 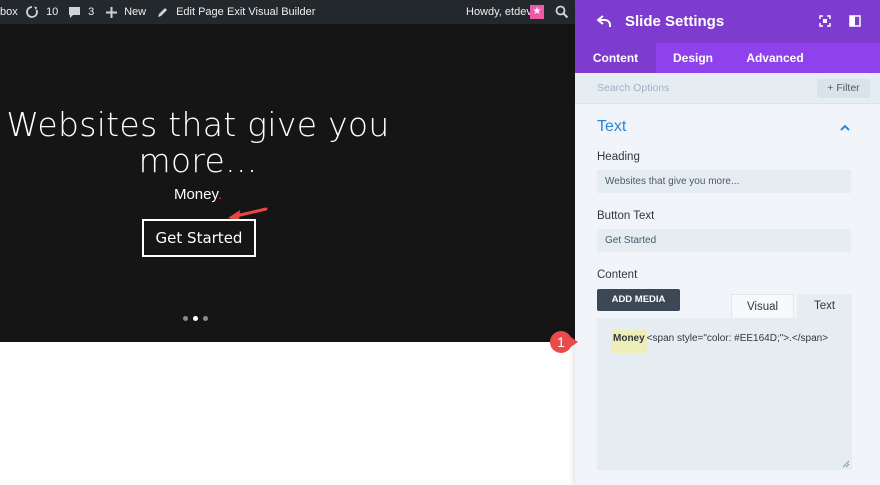 I want to click on slider-pagination, so click(x=198, y=317).